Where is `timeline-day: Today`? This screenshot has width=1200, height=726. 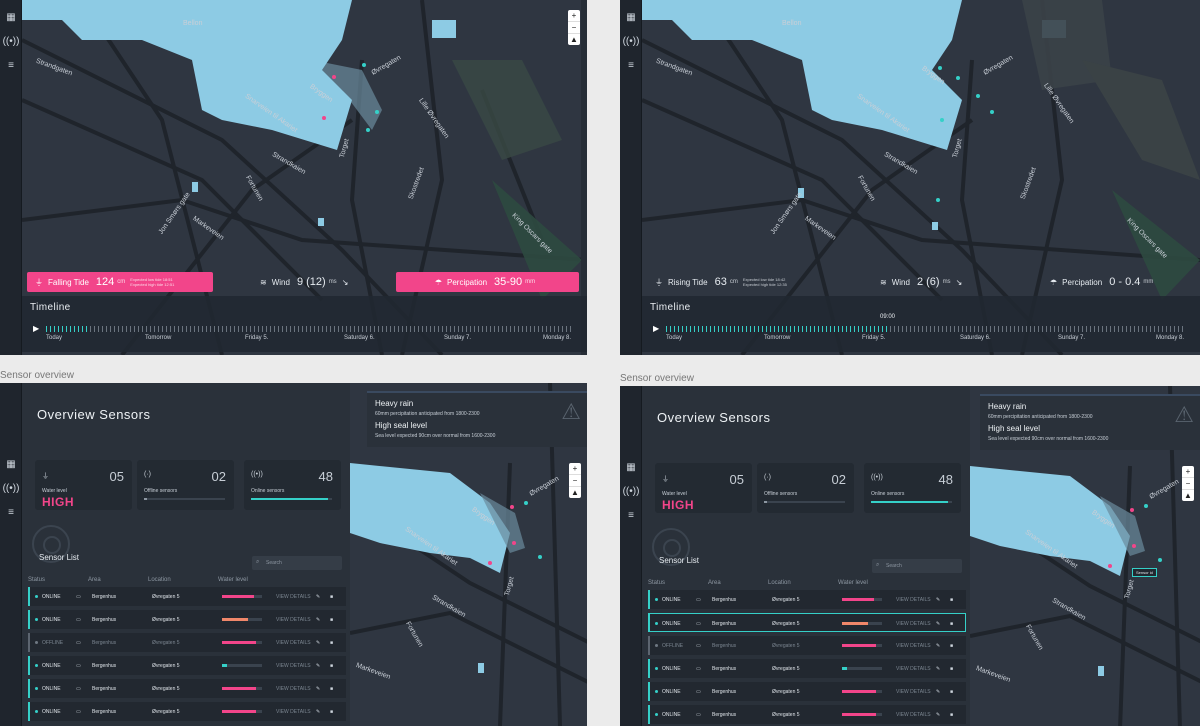
timeline-day: Today is located at coordinates (54, 338).